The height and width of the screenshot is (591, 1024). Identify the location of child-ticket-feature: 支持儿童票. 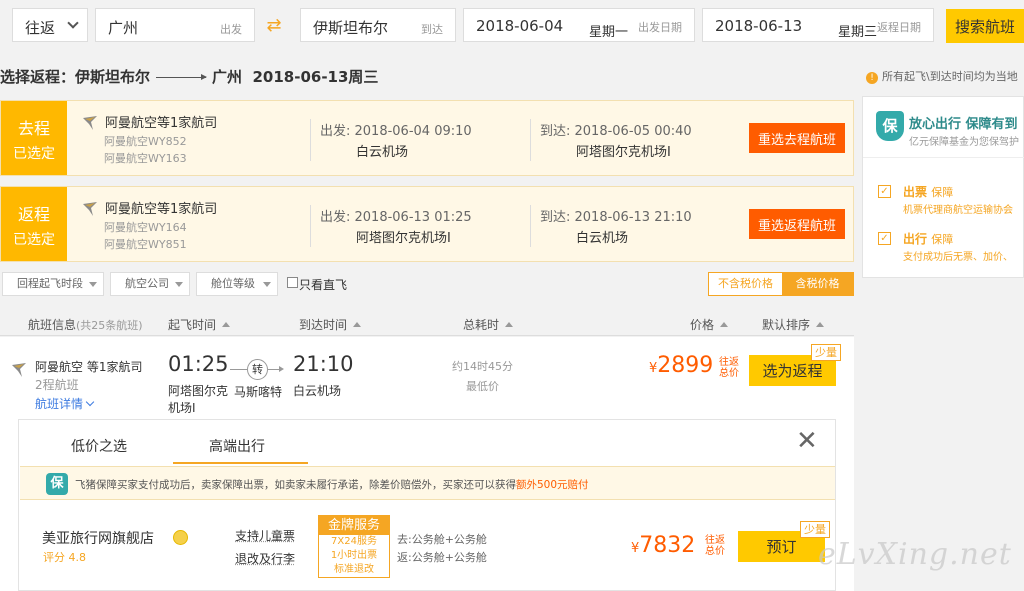
(265, 535).